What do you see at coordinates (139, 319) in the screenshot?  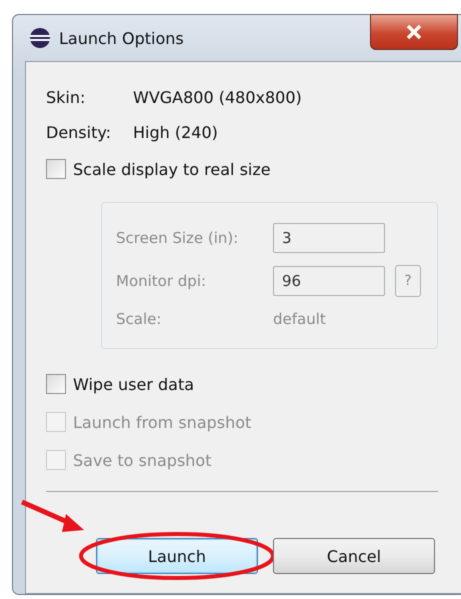 I see `field-label: Scale:` at bounding box center [139, 319].